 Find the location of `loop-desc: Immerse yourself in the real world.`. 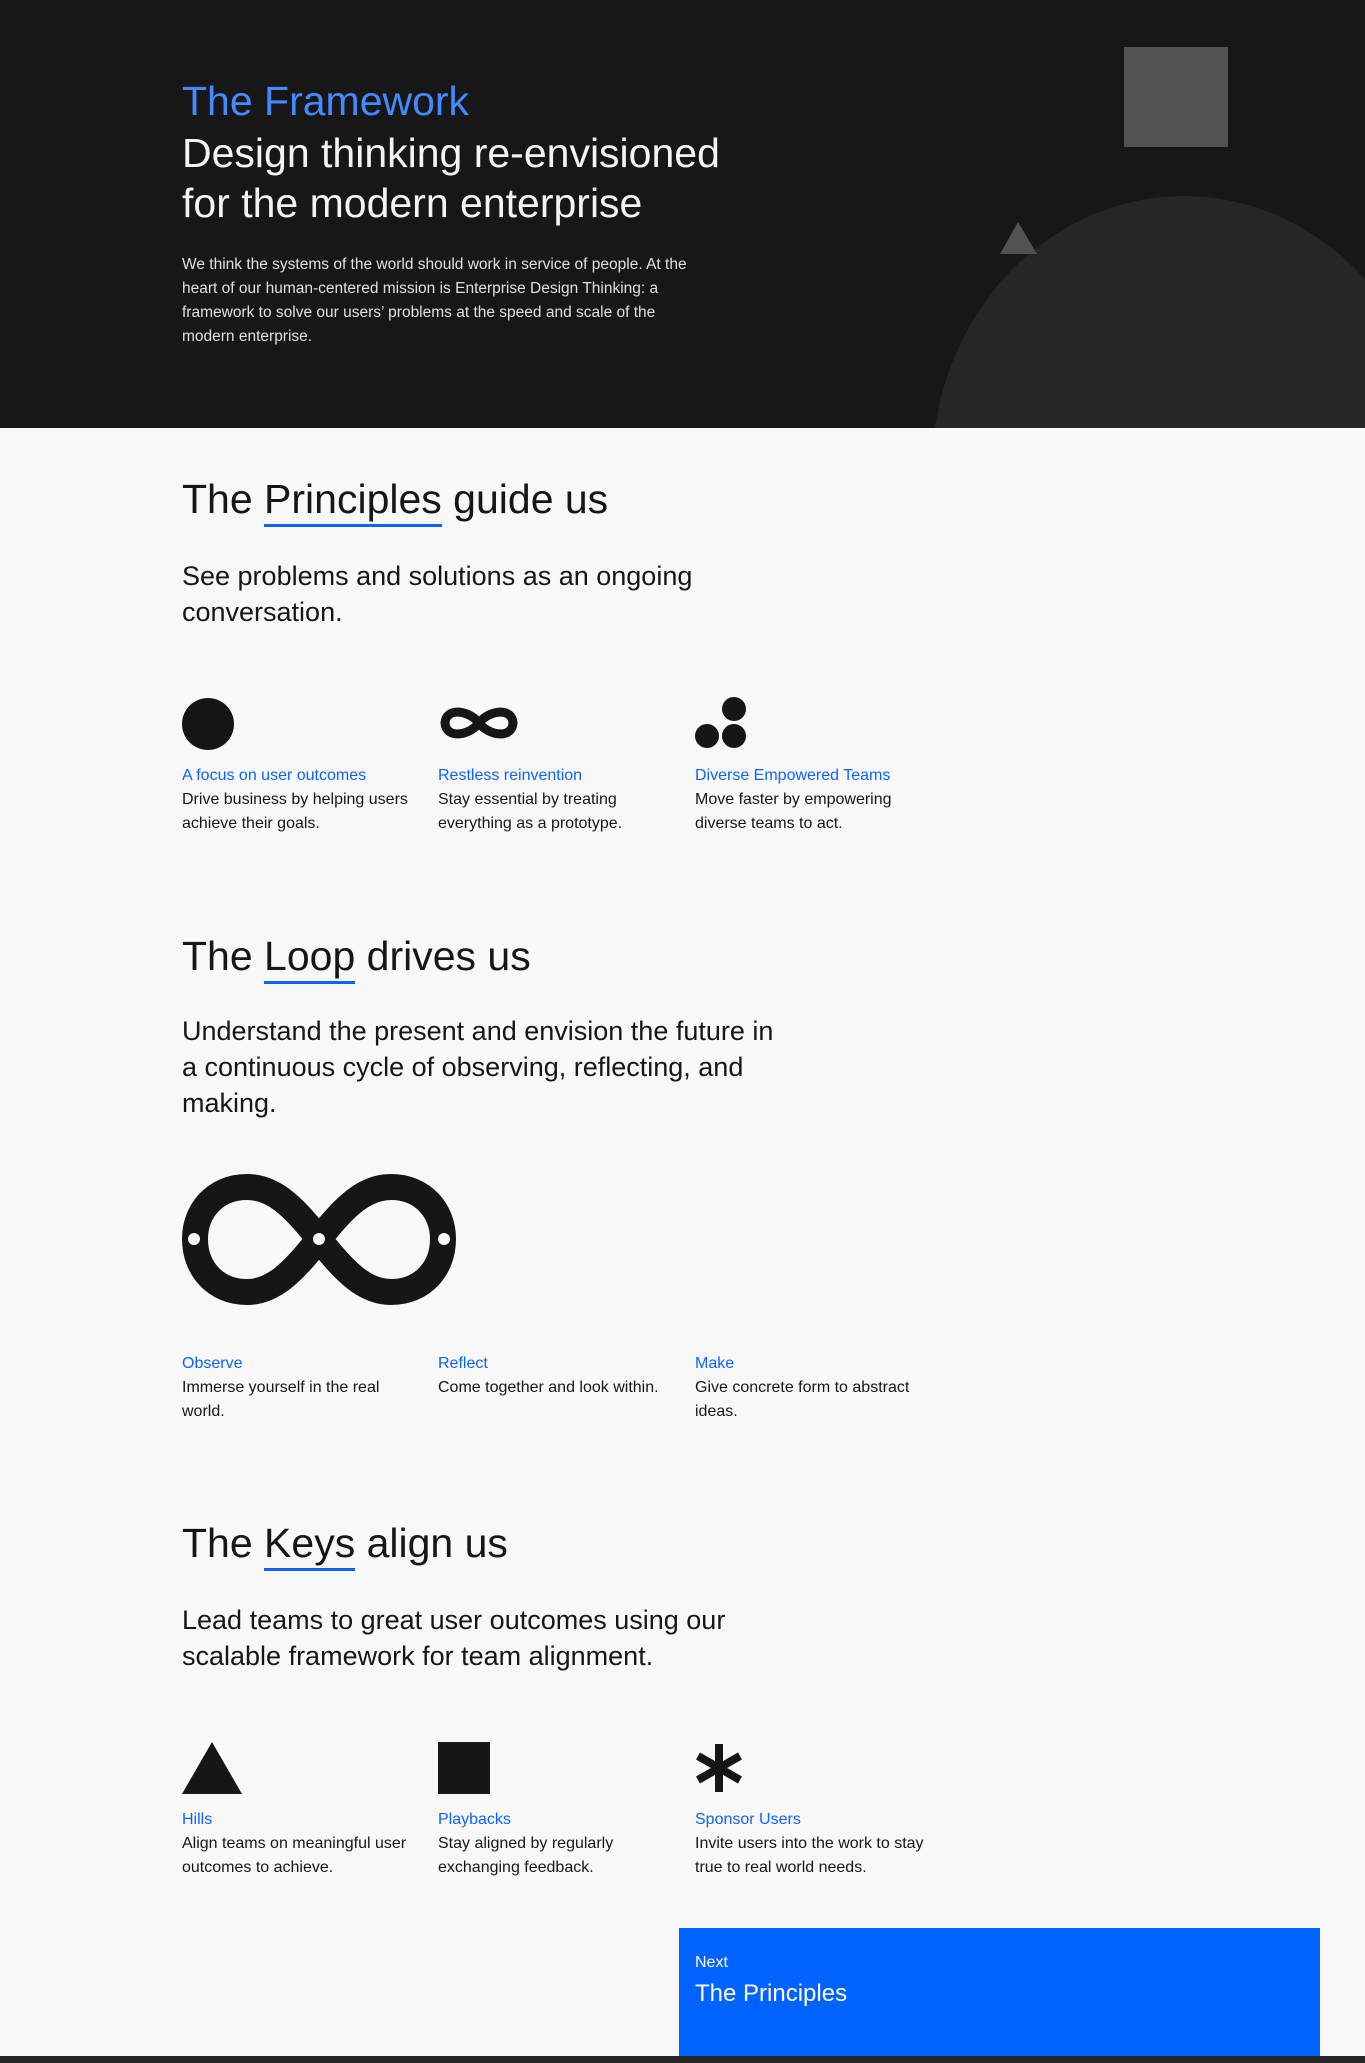

loop-desc: Immerse yourself in the real world. is located at coordinates (281, 1399).